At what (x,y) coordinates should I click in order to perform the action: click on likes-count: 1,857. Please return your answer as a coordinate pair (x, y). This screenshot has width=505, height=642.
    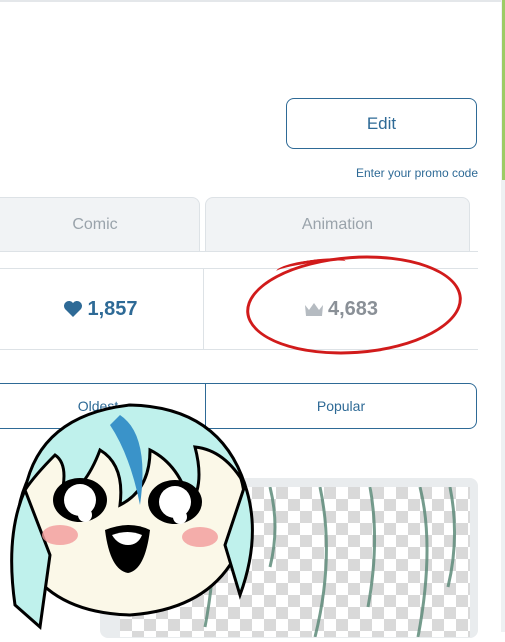
    Looking at the image, I should click on (112, 308).